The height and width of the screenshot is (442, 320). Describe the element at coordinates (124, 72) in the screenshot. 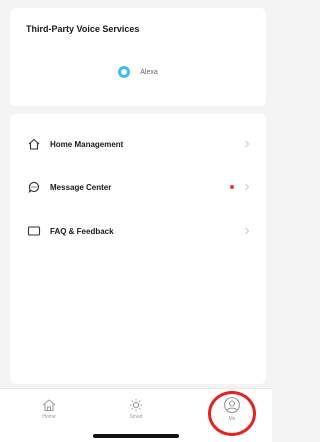

I see `alexa-icon` at that location.